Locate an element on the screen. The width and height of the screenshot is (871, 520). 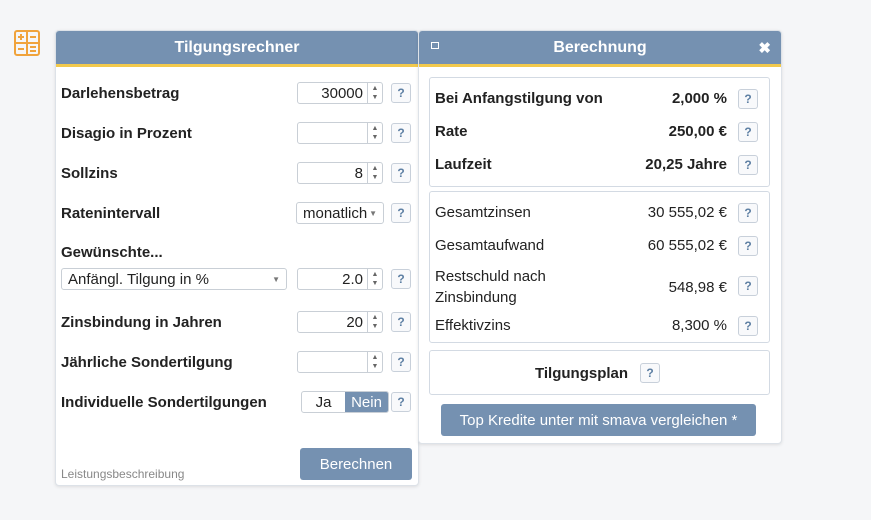
summary-label: Bei Anfangstilgung von is located at coordinates (519, 98).